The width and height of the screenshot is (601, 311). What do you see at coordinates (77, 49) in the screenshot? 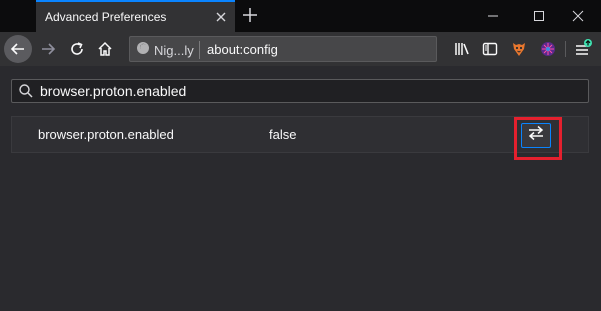
I see `reload-icon` at bounding box center [77, 49].